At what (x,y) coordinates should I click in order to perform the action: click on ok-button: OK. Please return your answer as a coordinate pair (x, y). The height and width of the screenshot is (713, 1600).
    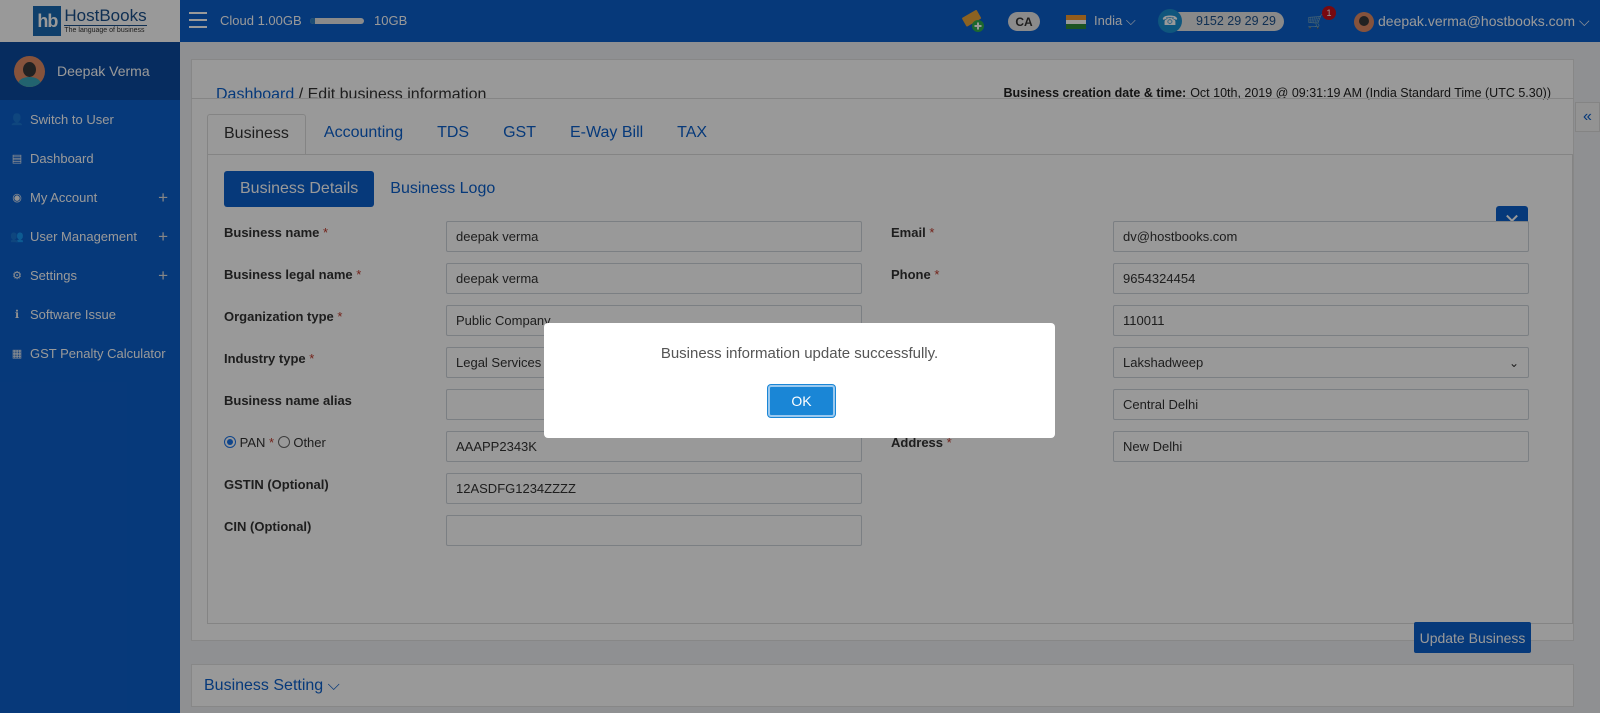
    Looking at the image, I should click on (801, 401).